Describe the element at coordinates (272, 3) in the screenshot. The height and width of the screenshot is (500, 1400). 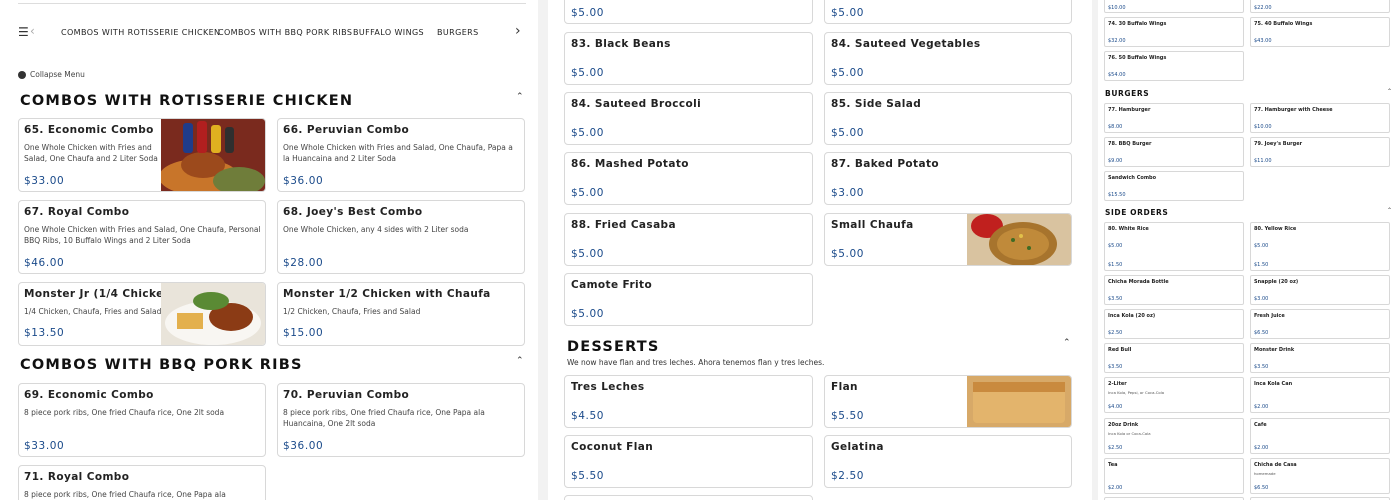
I see `divider` at that location.